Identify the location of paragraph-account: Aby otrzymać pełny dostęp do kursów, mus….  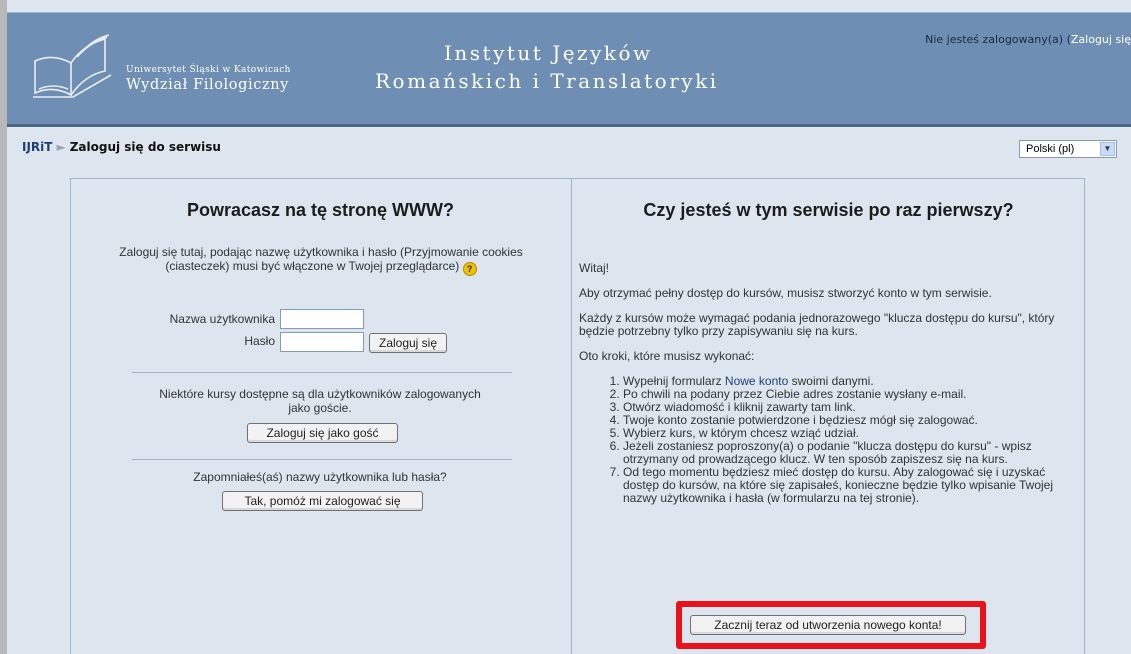
(785, 293).